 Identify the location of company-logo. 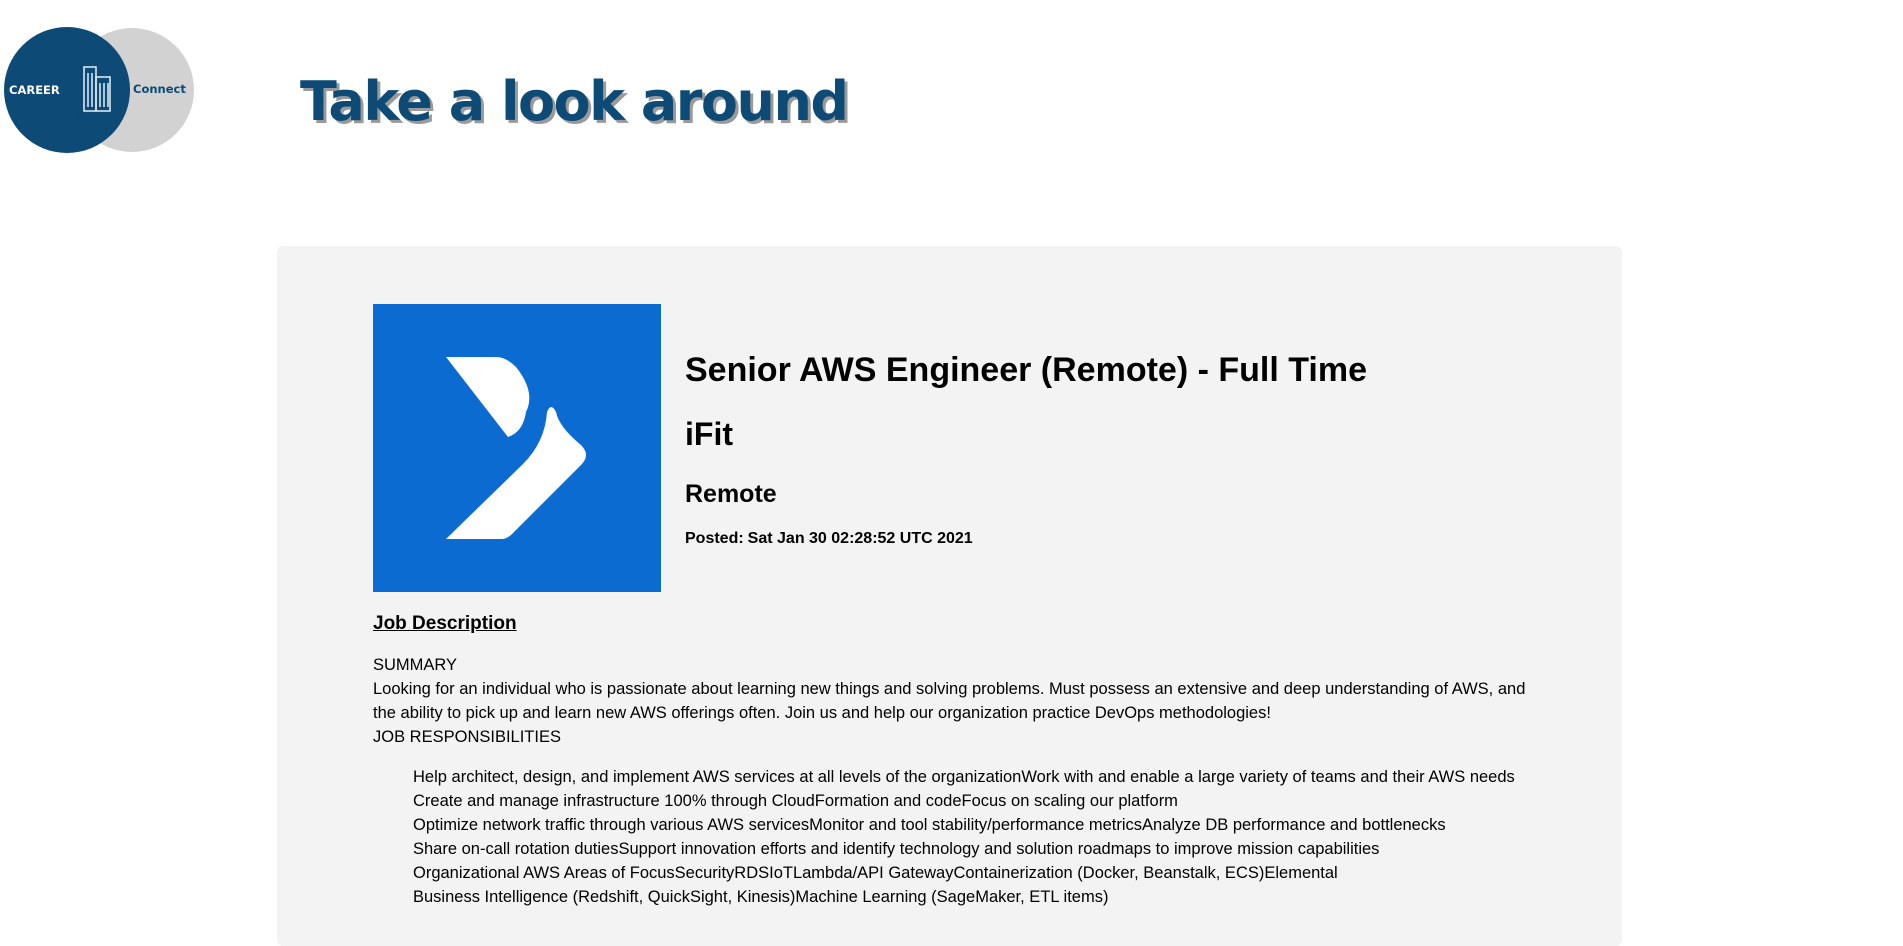
(517, 448).